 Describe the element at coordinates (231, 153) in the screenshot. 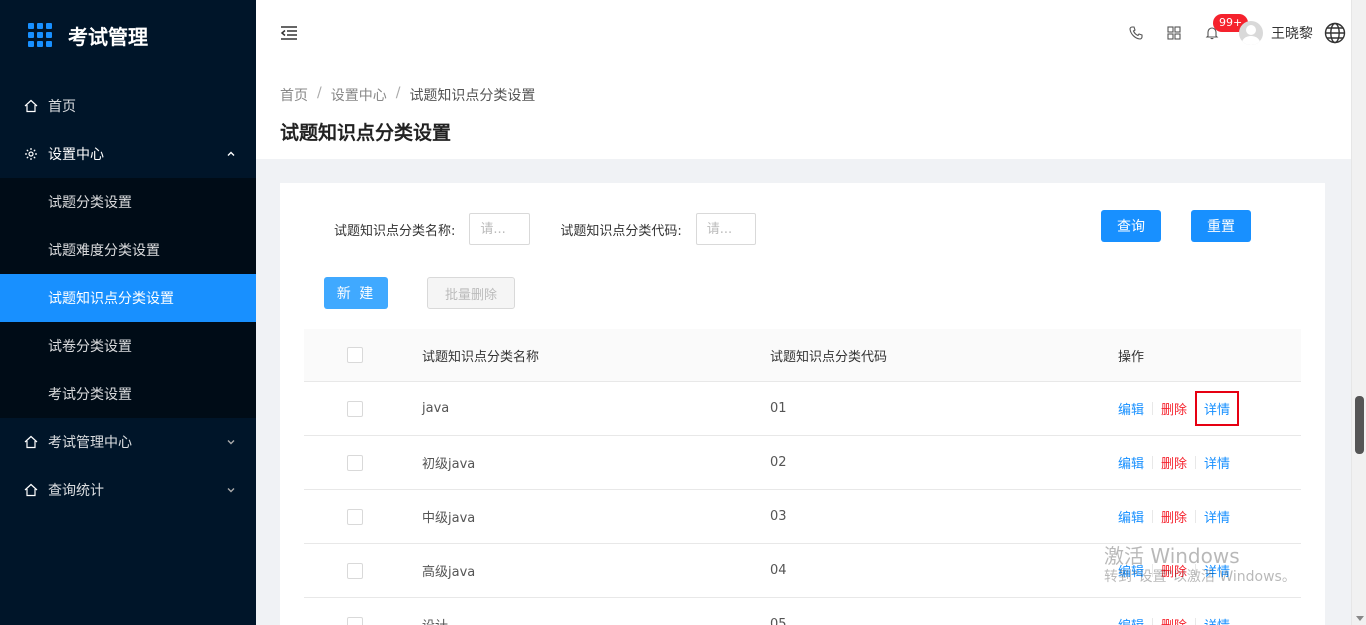

I see `chevron-up-icon` at that location.